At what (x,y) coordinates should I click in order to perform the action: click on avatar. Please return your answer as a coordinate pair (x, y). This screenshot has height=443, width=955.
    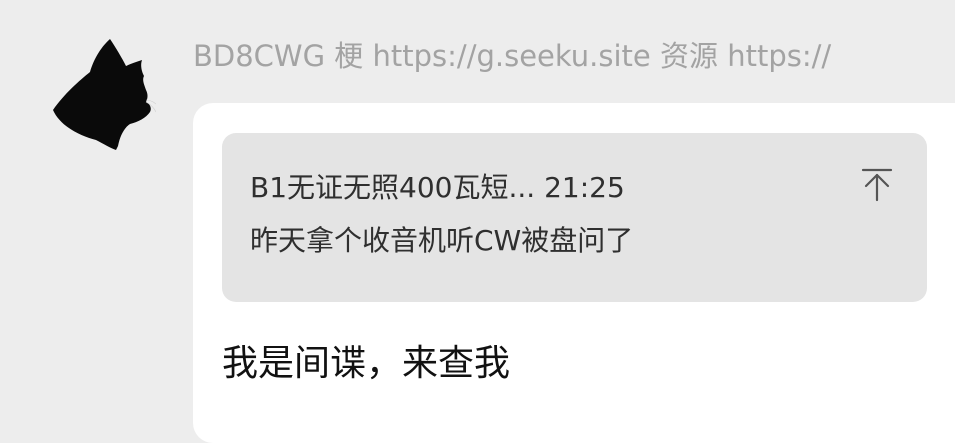
    Looking at the image, I should click on (103, 94).